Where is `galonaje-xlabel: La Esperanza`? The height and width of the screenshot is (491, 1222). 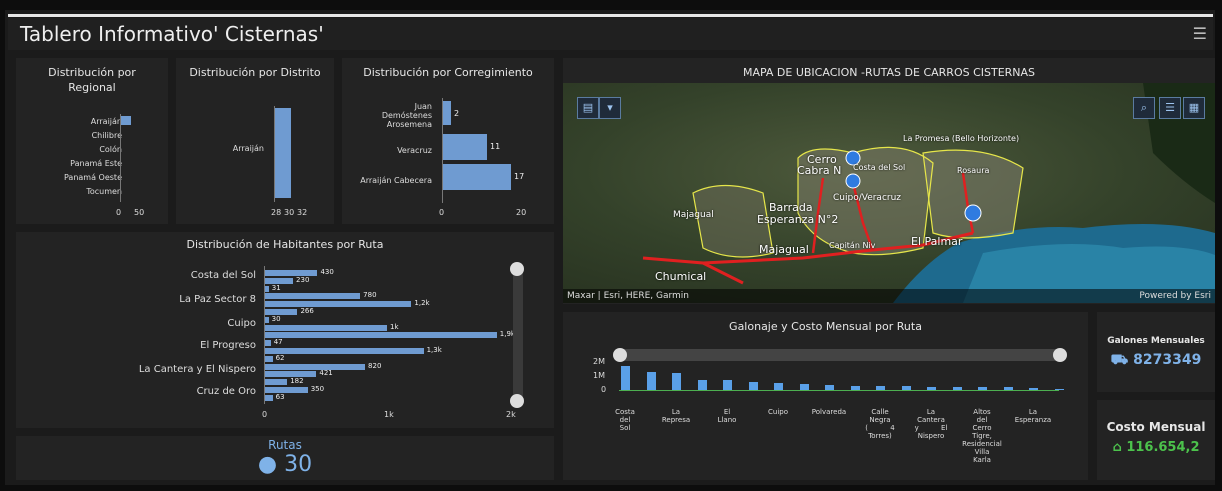 galonaje-xlabel: La Esperanza is located at coordinates (1033, 416).